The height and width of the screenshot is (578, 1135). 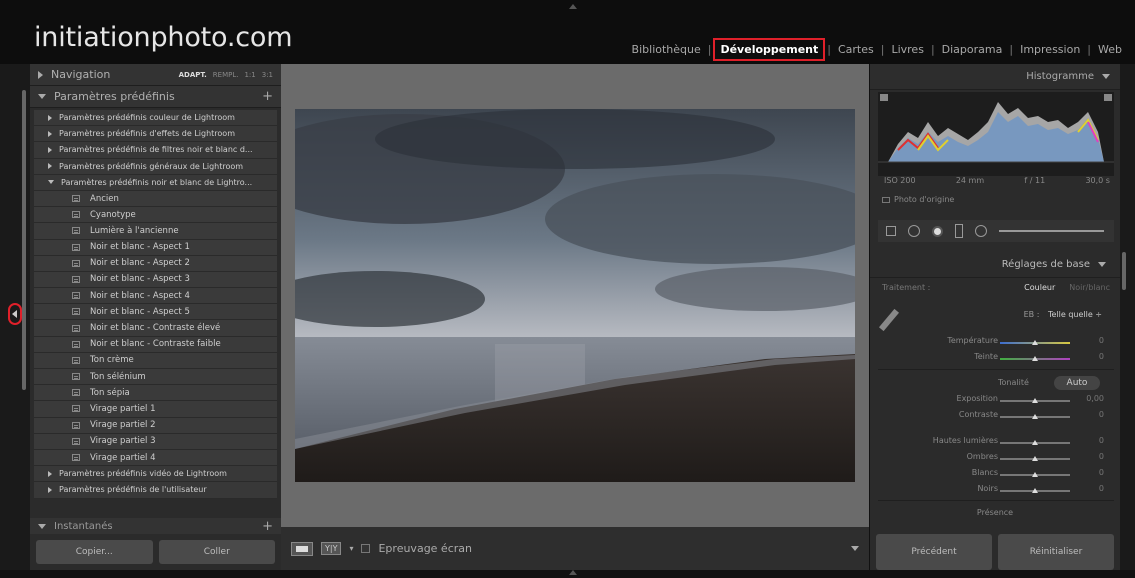 What do you see at coordinates (155, 344) in the screenshot?
I see `preset-item: Noir et blanc - Contraste faible` at bounding box center [155, 344].